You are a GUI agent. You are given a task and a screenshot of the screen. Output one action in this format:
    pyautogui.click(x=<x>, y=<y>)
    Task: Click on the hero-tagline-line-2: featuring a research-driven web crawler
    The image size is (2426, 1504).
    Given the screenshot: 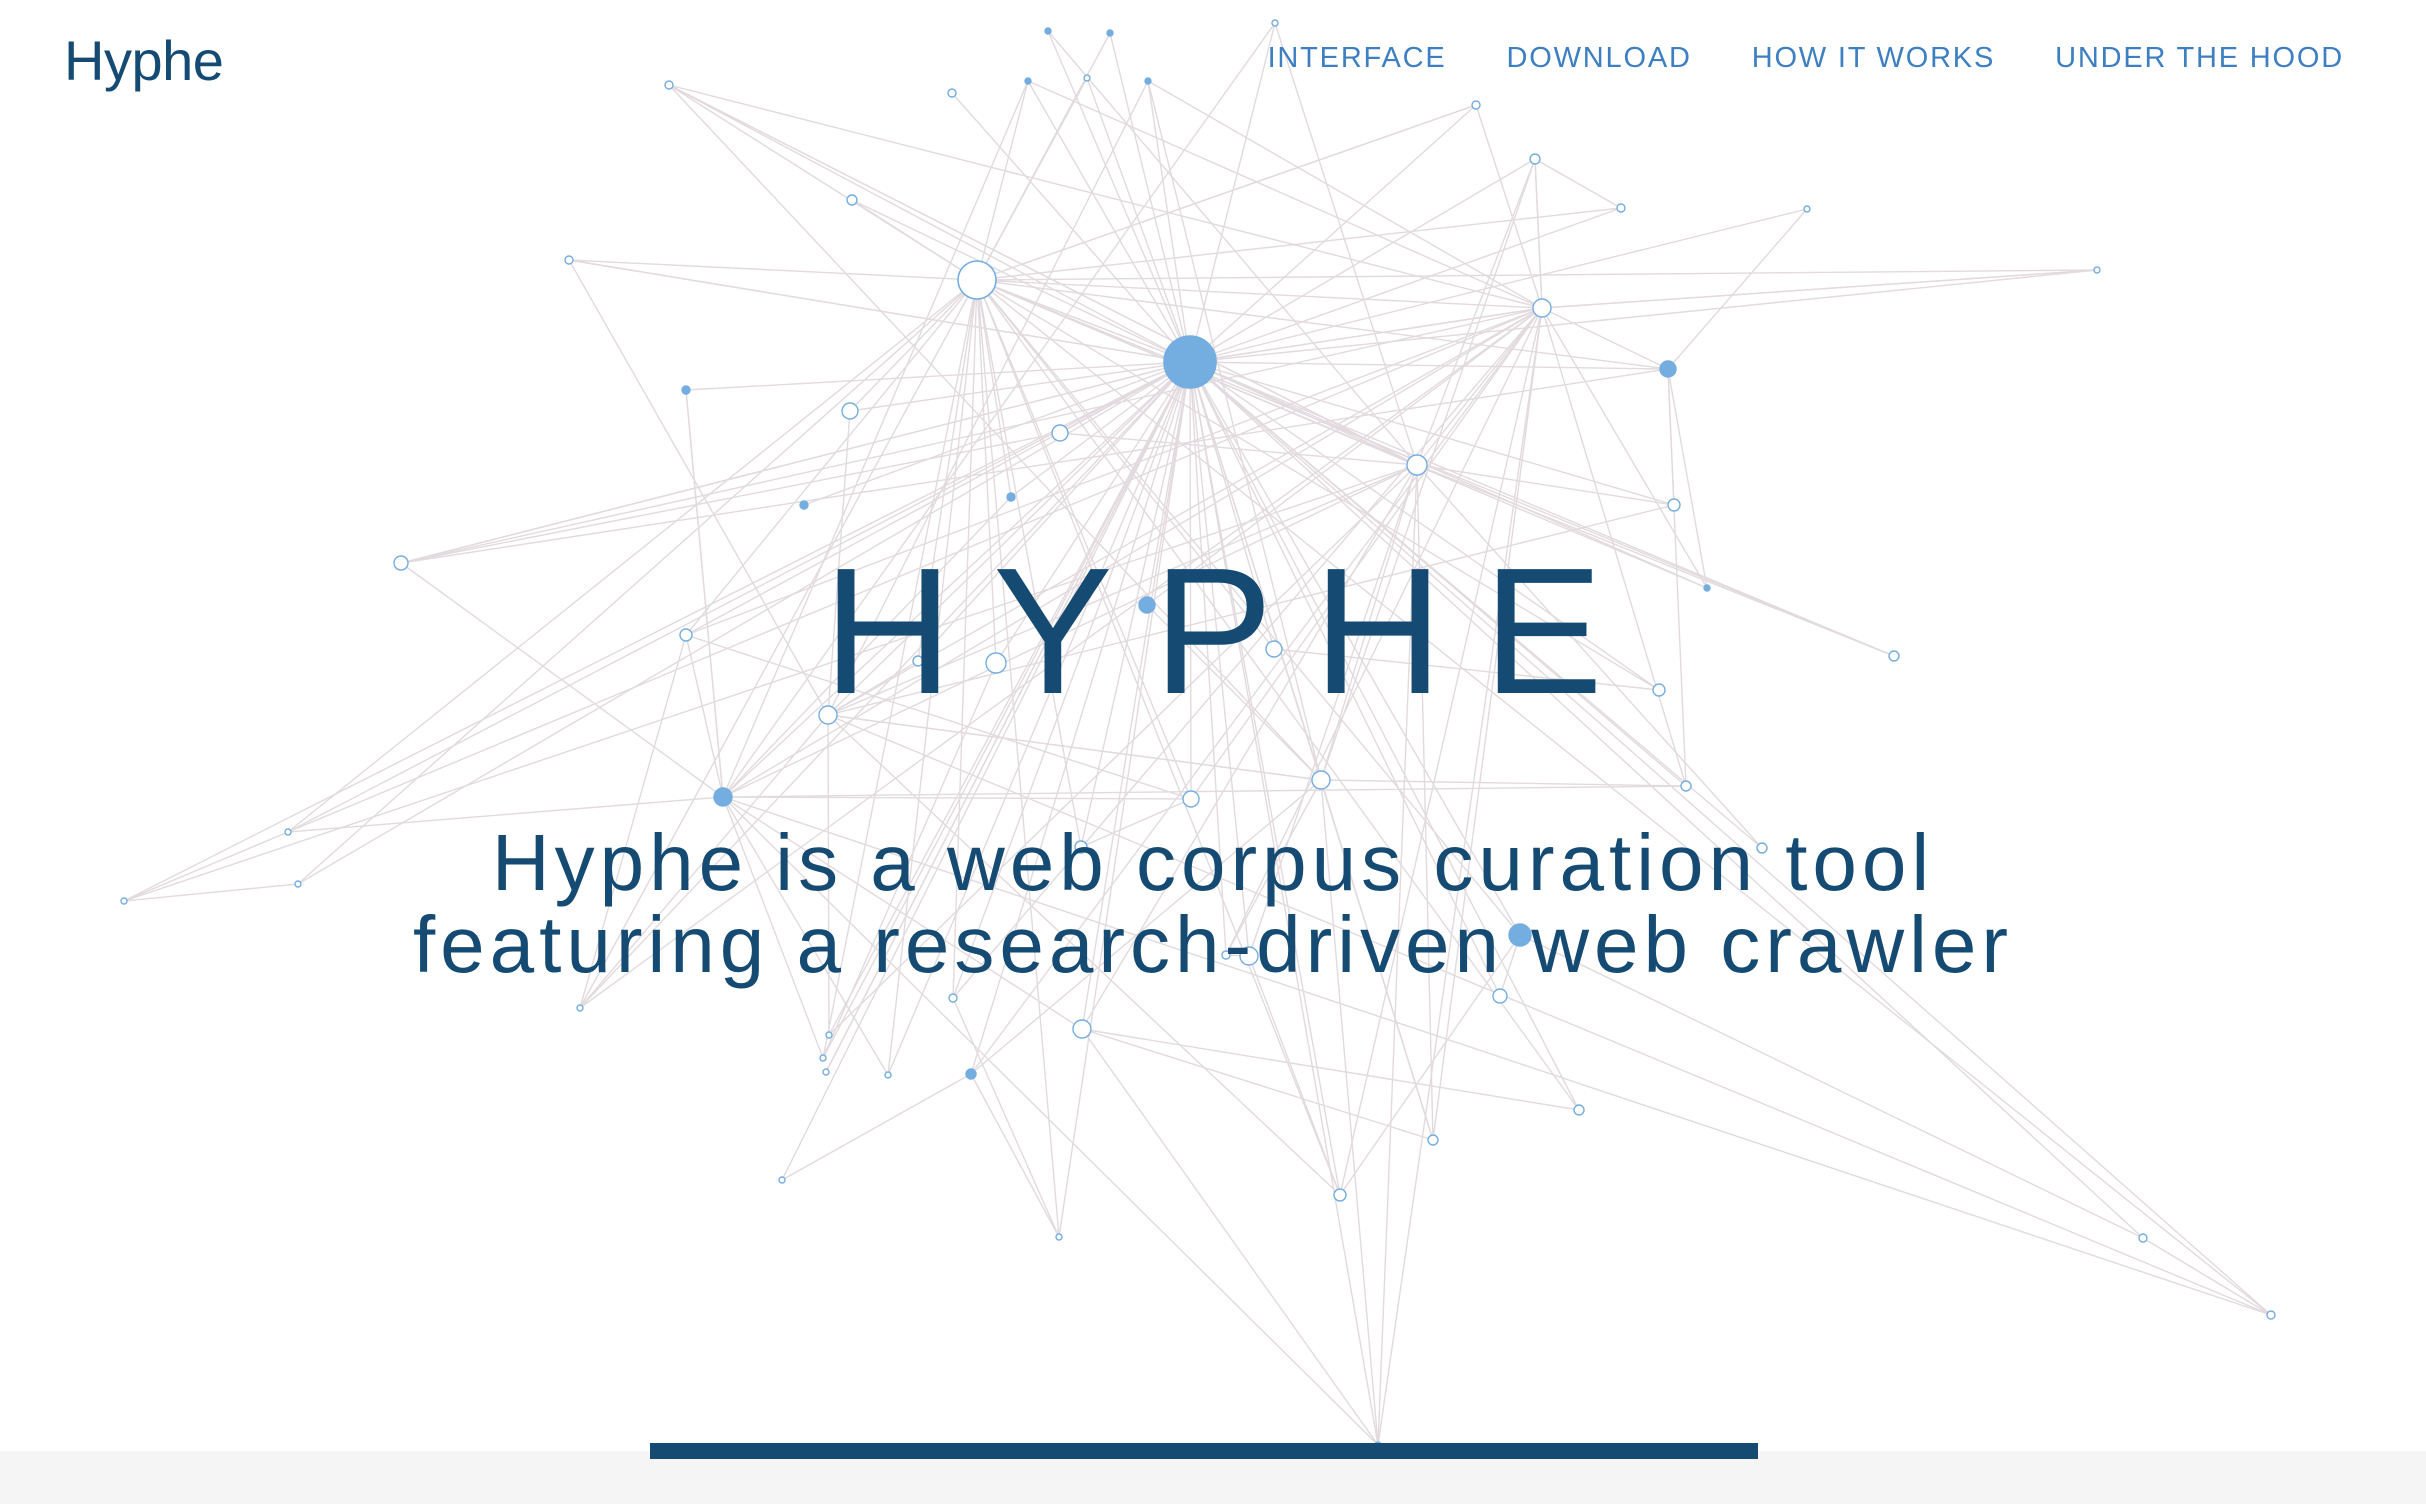 What is the action you would take?
    pyautogui.click(x=1213, y=944)
    